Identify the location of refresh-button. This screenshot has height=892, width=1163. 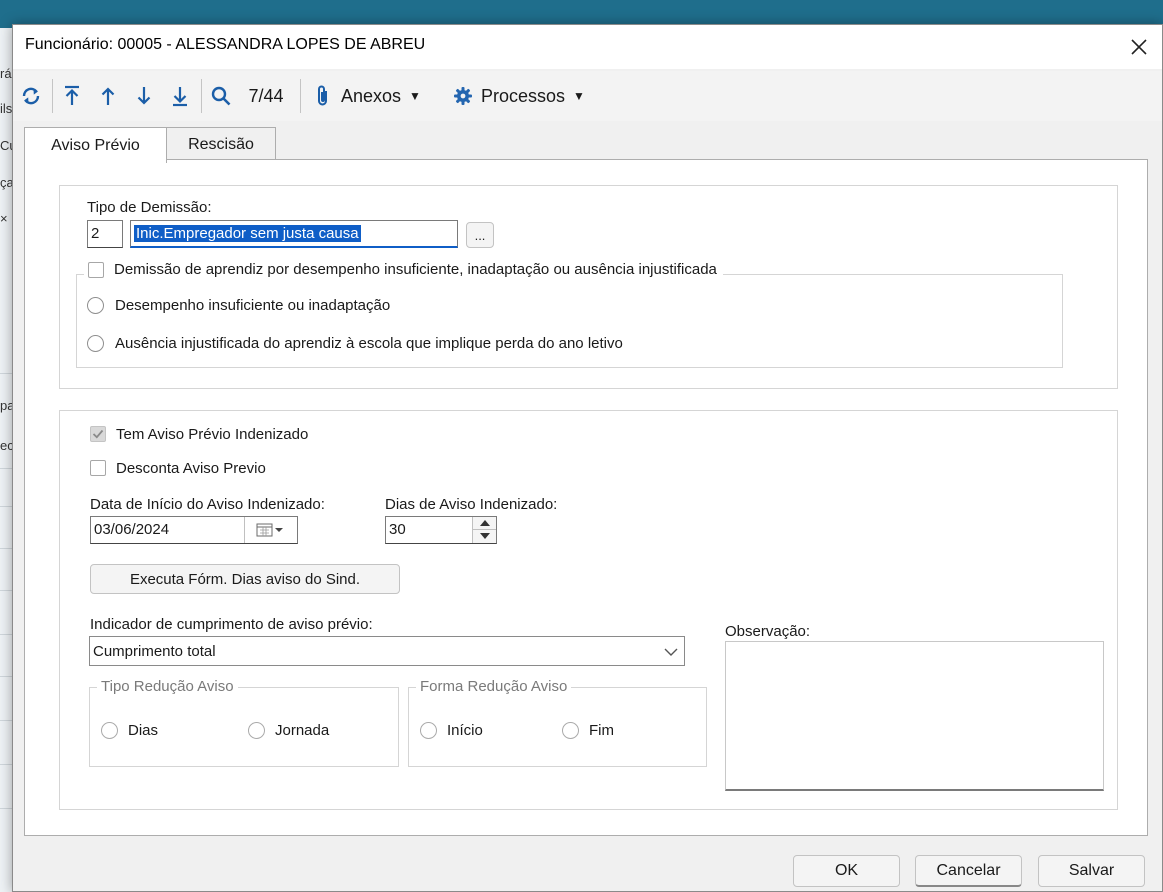
(31, 96).